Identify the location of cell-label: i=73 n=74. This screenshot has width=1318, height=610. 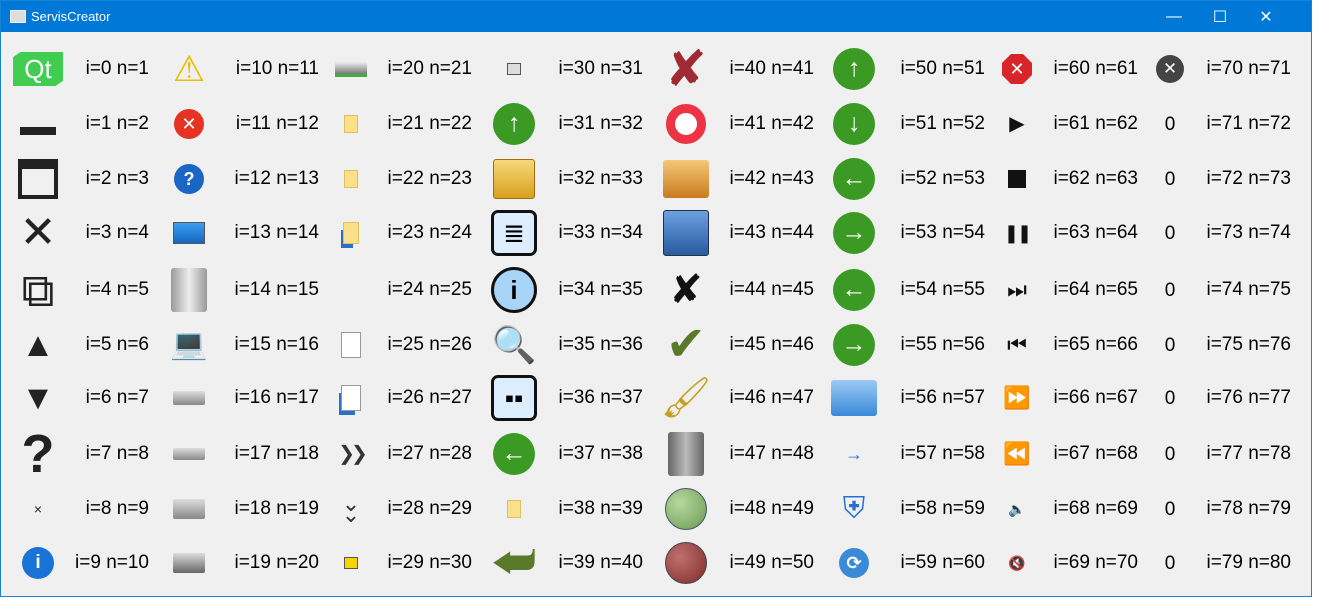
(1248, 232).